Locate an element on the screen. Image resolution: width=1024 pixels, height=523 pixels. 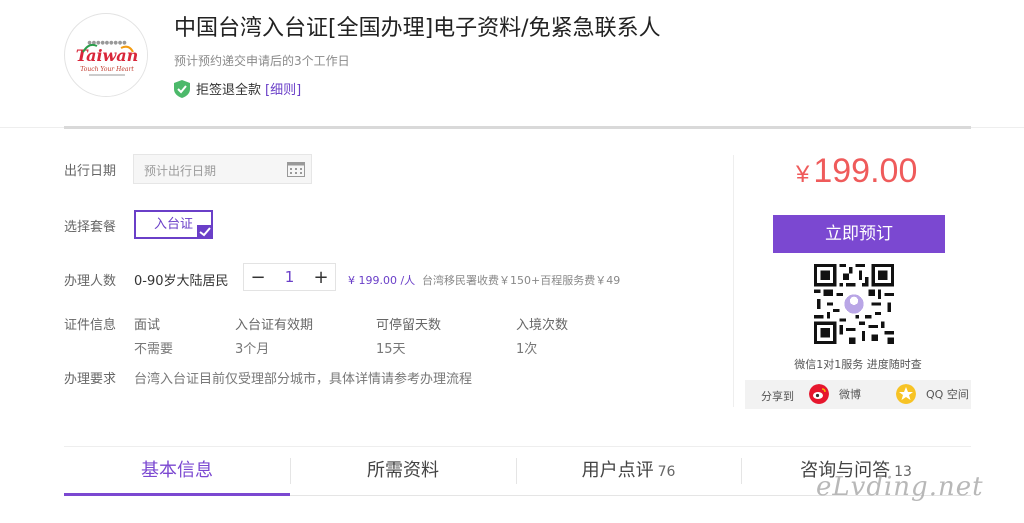
watermark: eLvding.net is located at coordinates (900, 487).